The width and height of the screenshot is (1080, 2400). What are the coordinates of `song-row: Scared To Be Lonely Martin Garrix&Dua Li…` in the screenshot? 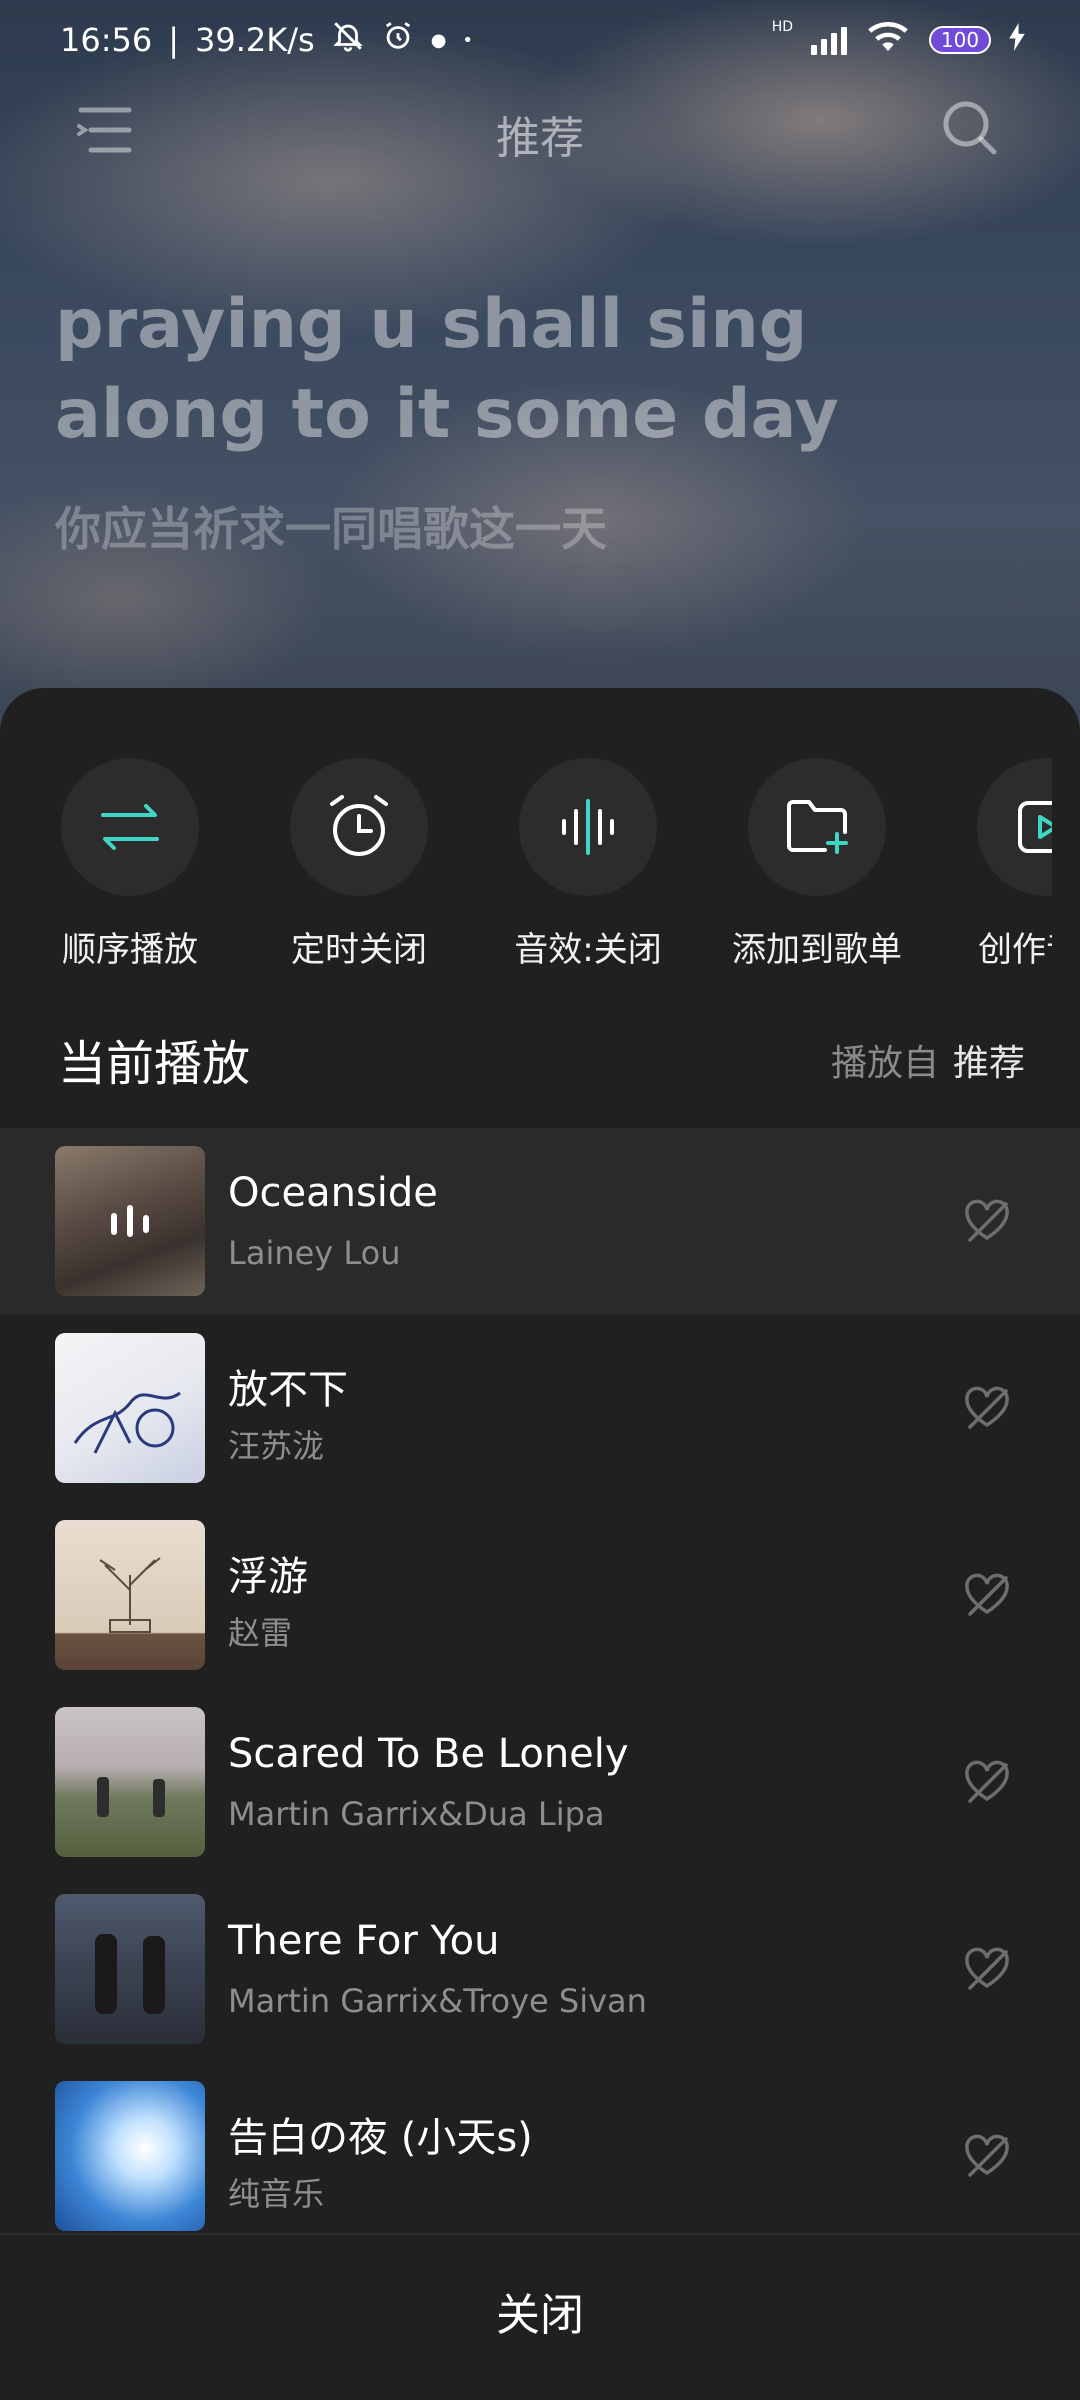 It's located at (540, 1782).